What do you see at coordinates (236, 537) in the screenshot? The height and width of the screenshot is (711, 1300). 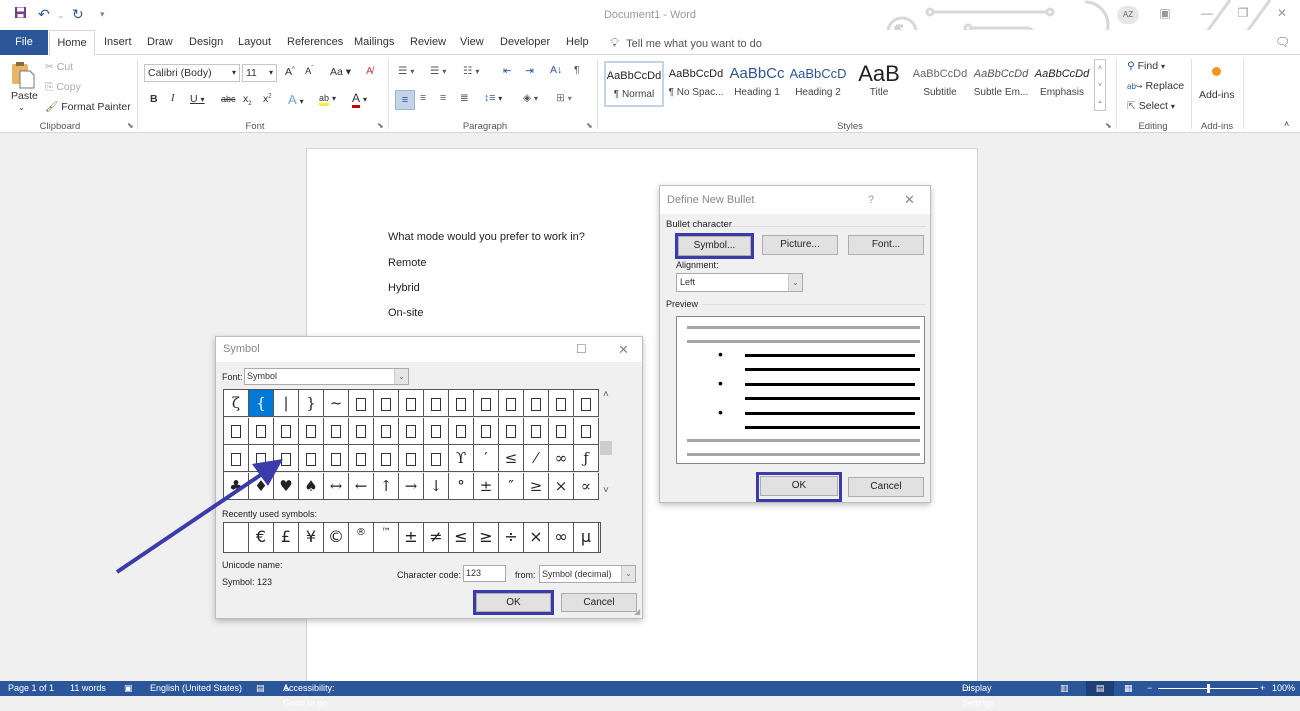 I see `recent-symbol-cell` at bounding box center [236, 537].